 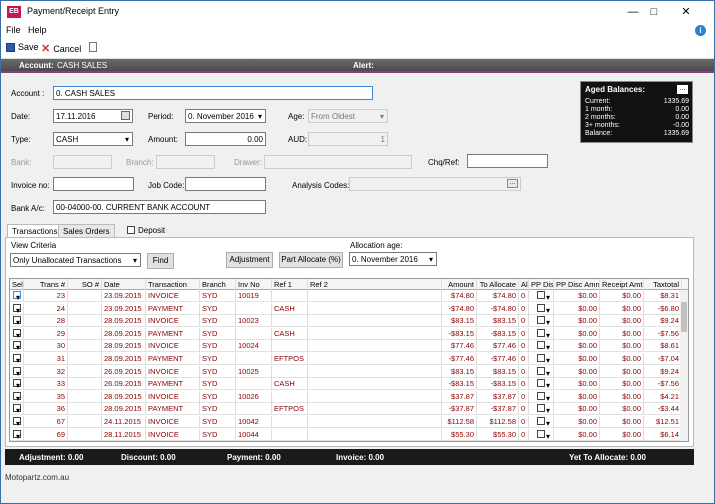 What do you see at coordinates (684, 317) in the screenshot?
I see `scrollbar-thumb` at bounding box center [684, 317].